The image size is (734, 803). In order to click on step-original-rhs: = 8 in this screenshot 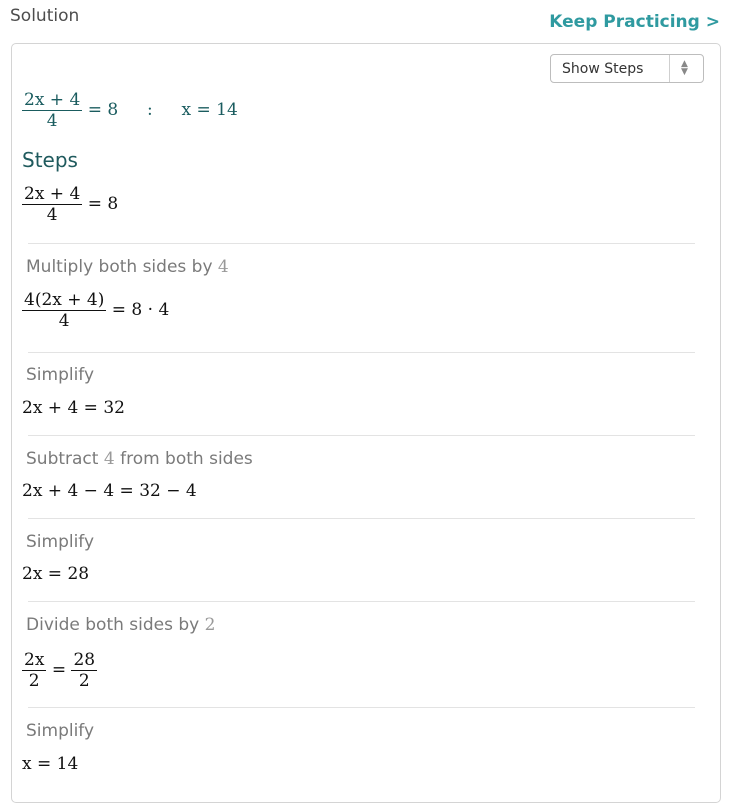, I will do `click(103, 204)`.